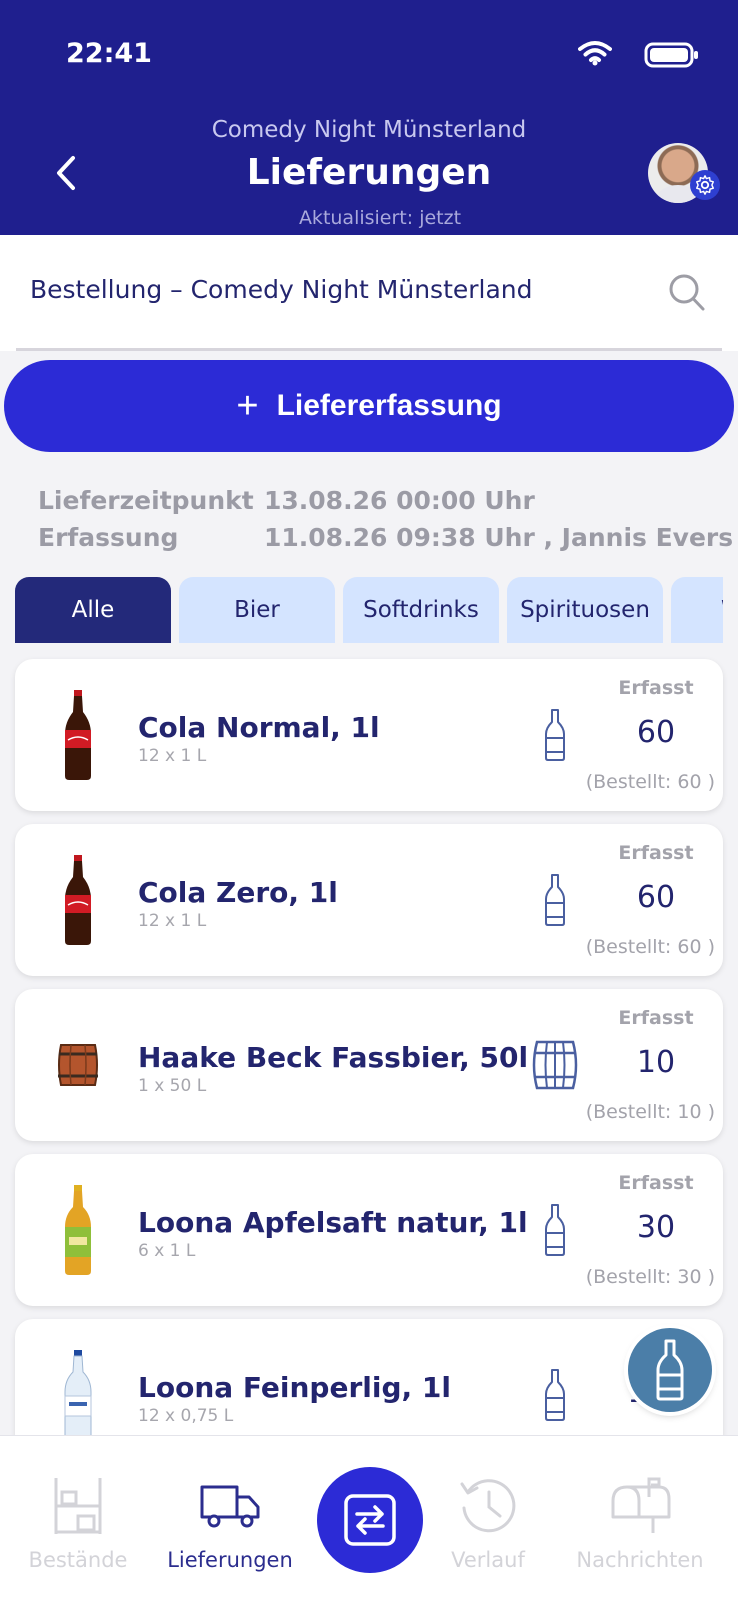  I want to click on product-card: Loona Feinperlig, 1l 12 x 0,75 L E 120, so click(369, 1377).